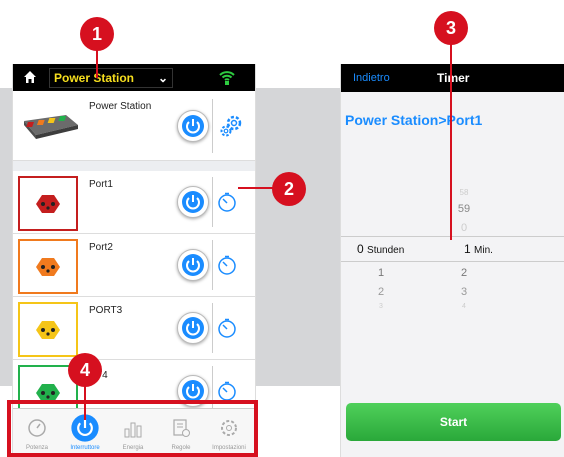  Describe the element at coordinates (51, 127) in the screenshot. I see `power-strip-image` at that location.